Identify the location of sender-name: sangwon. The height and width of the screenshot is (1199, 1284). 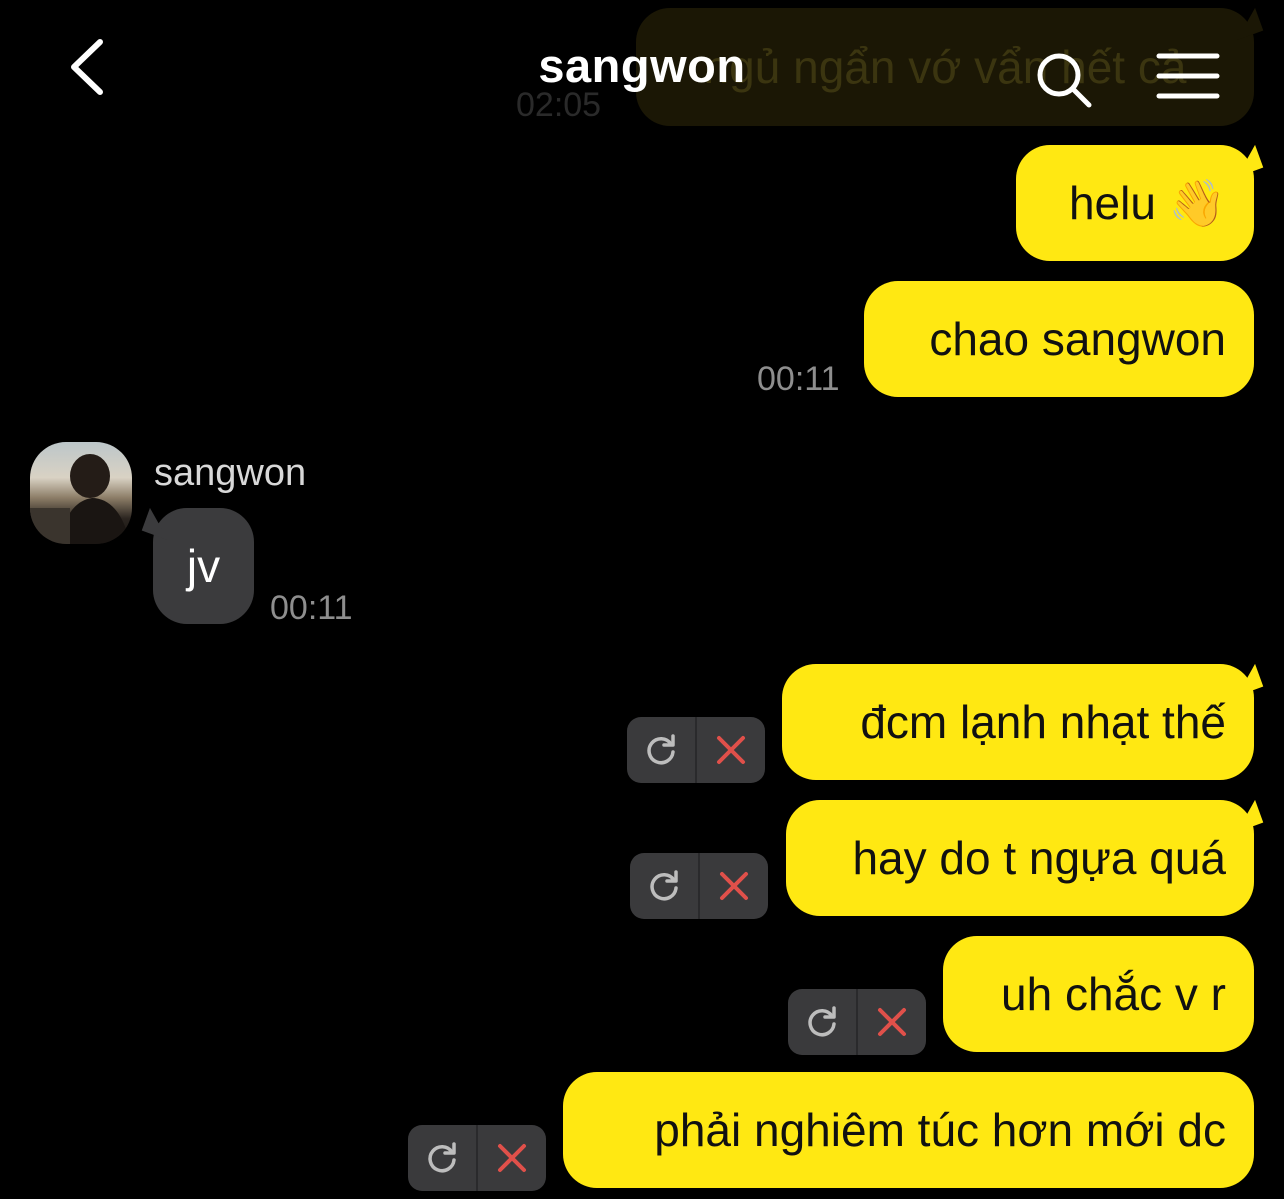
(230, 473).